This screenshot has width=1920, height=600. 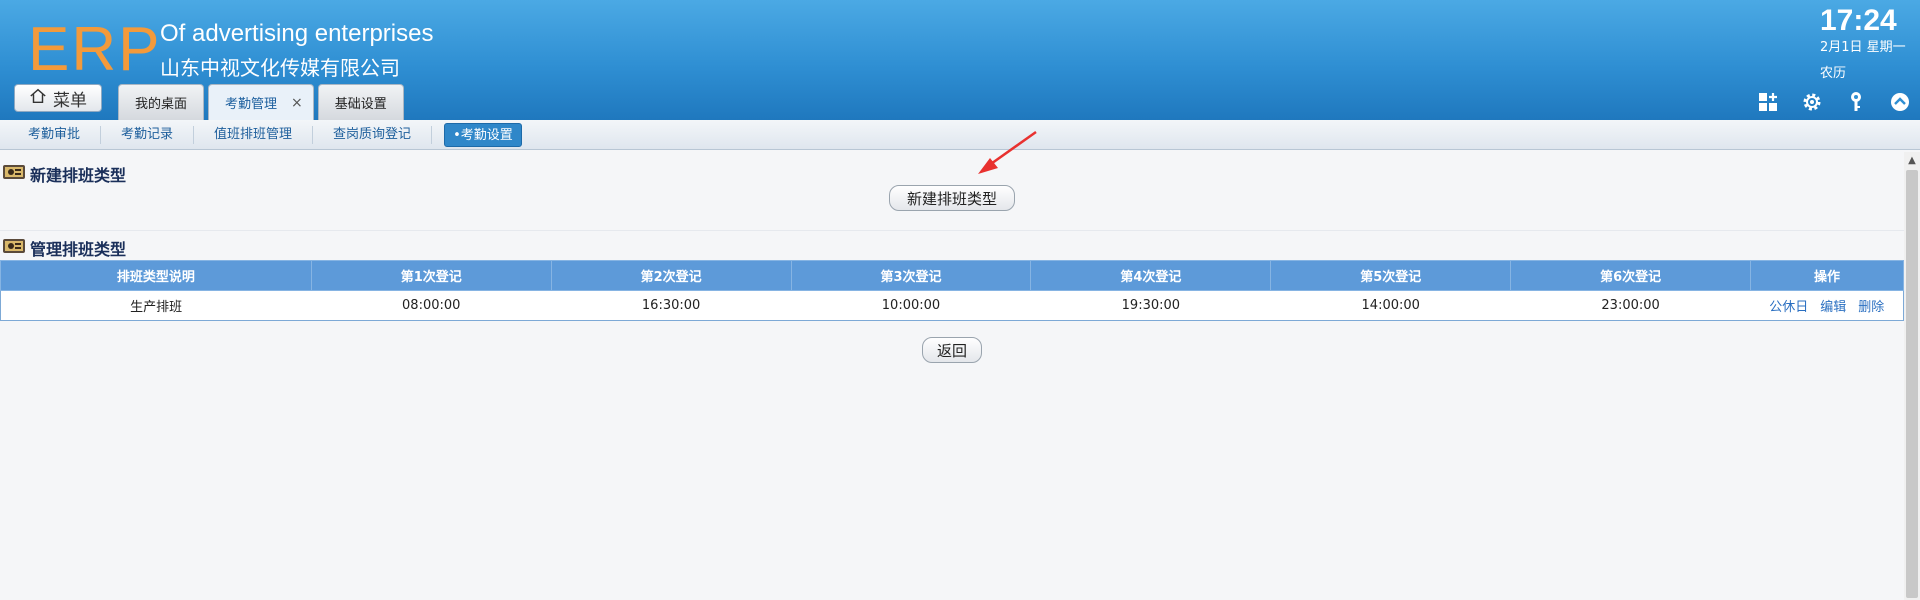 What do you see at coordinates (1912, 160) in the screenshot?
I see `scroll-up-icon: ▲` at bounding box center [1912, 160].